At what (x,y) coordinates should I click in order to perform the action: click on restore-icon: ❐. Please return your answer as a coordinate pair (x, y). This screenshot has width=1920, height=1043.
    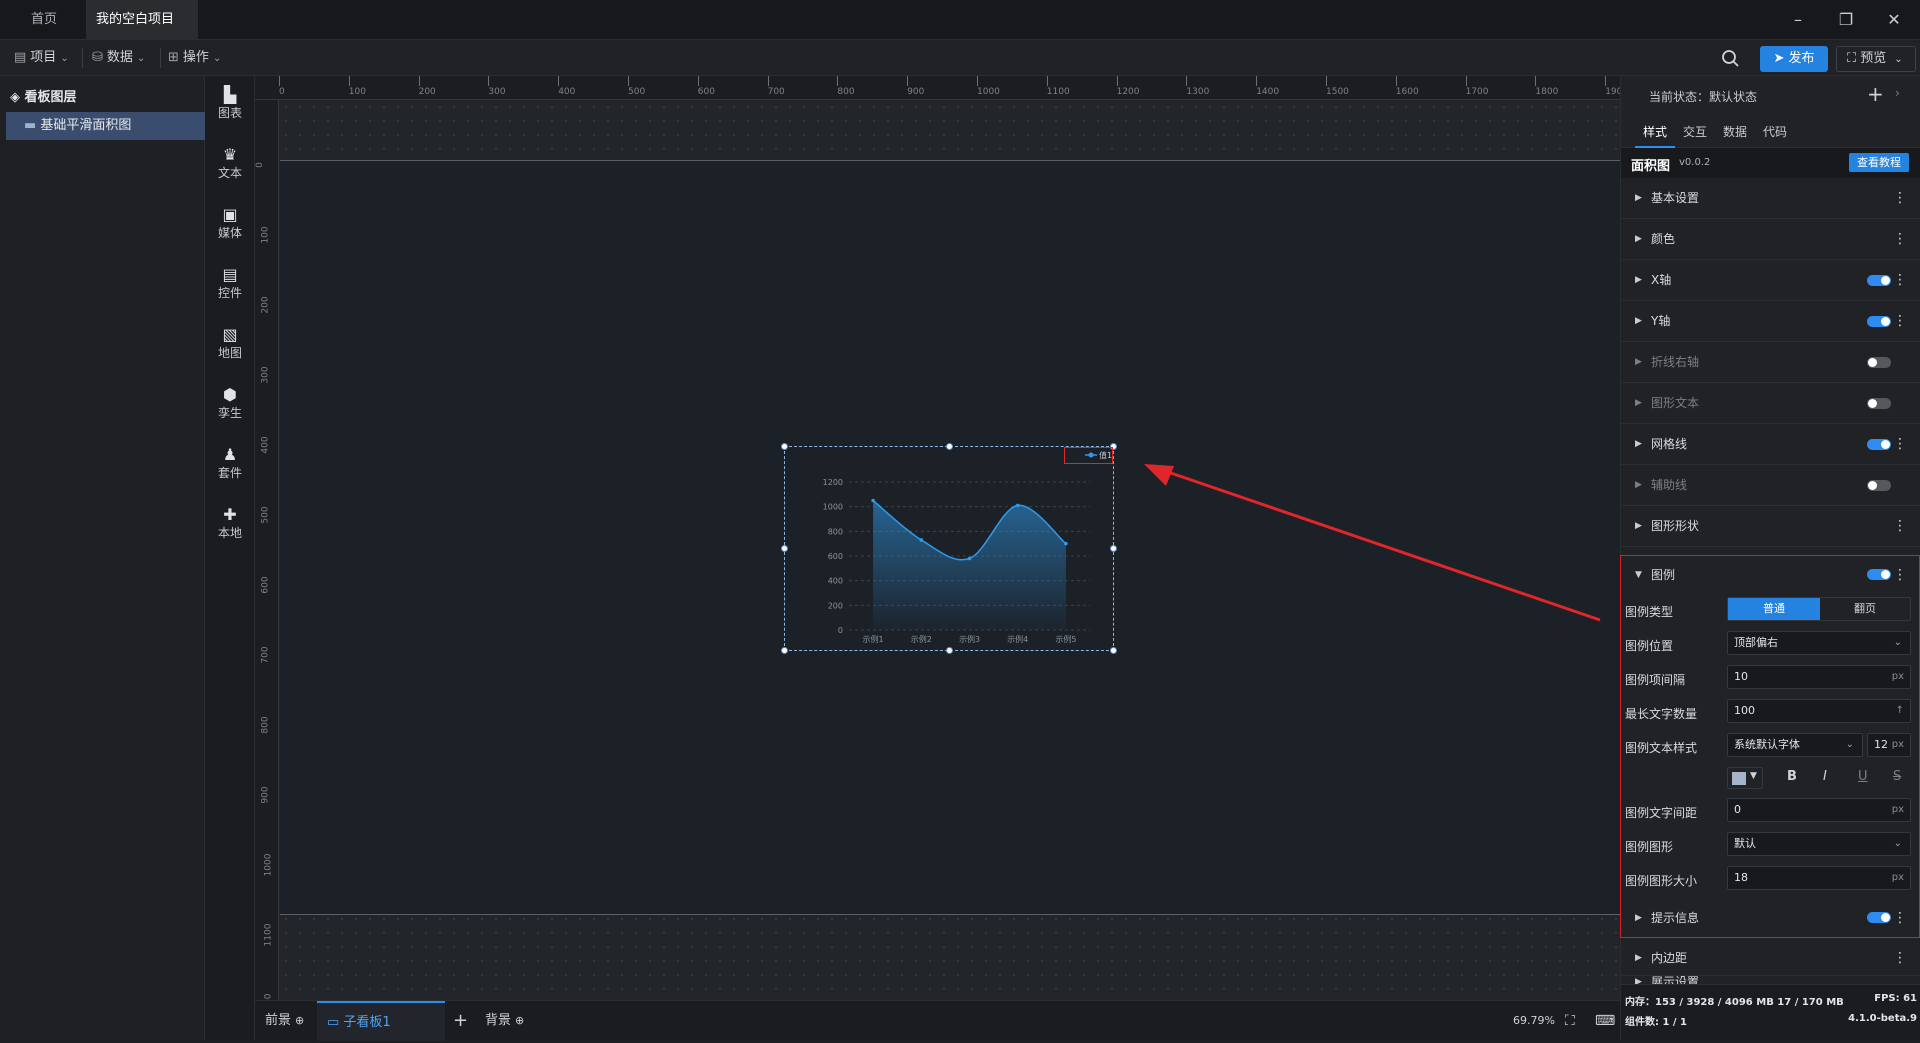
    Looking at the image, I should click on (1846, 20).